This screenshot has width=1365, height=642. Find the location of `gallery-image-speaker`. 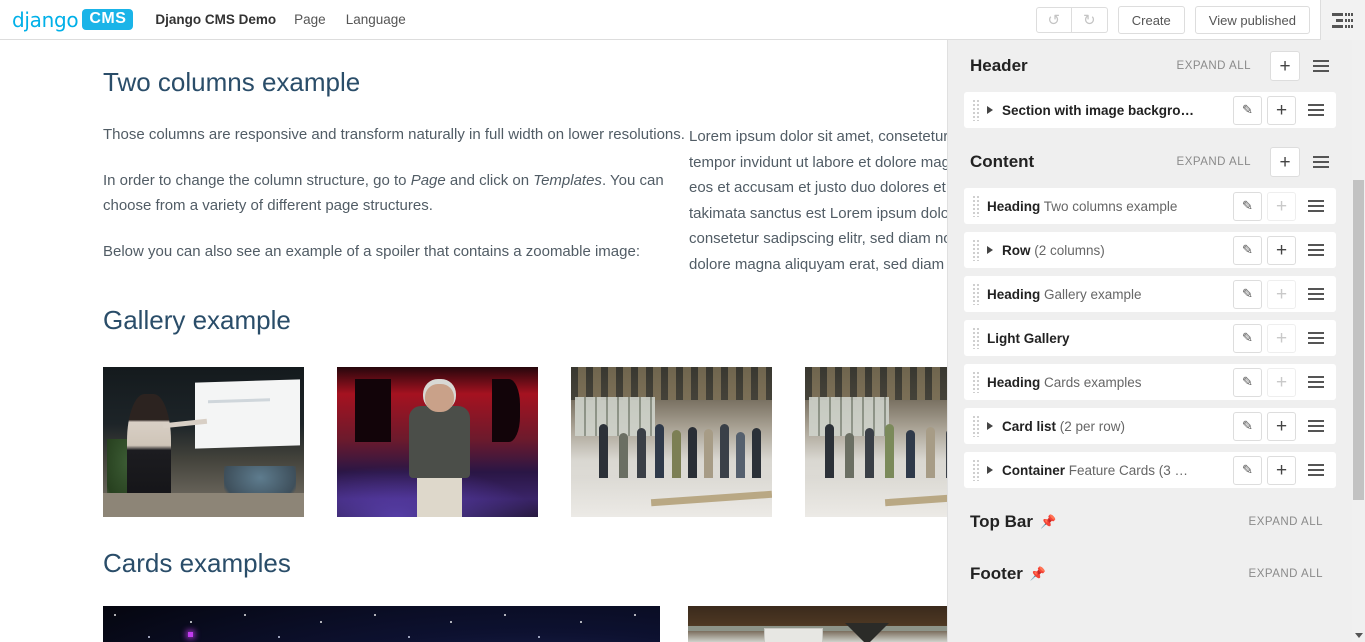

gallery-image-speaker is located at coordinates (437, 442).